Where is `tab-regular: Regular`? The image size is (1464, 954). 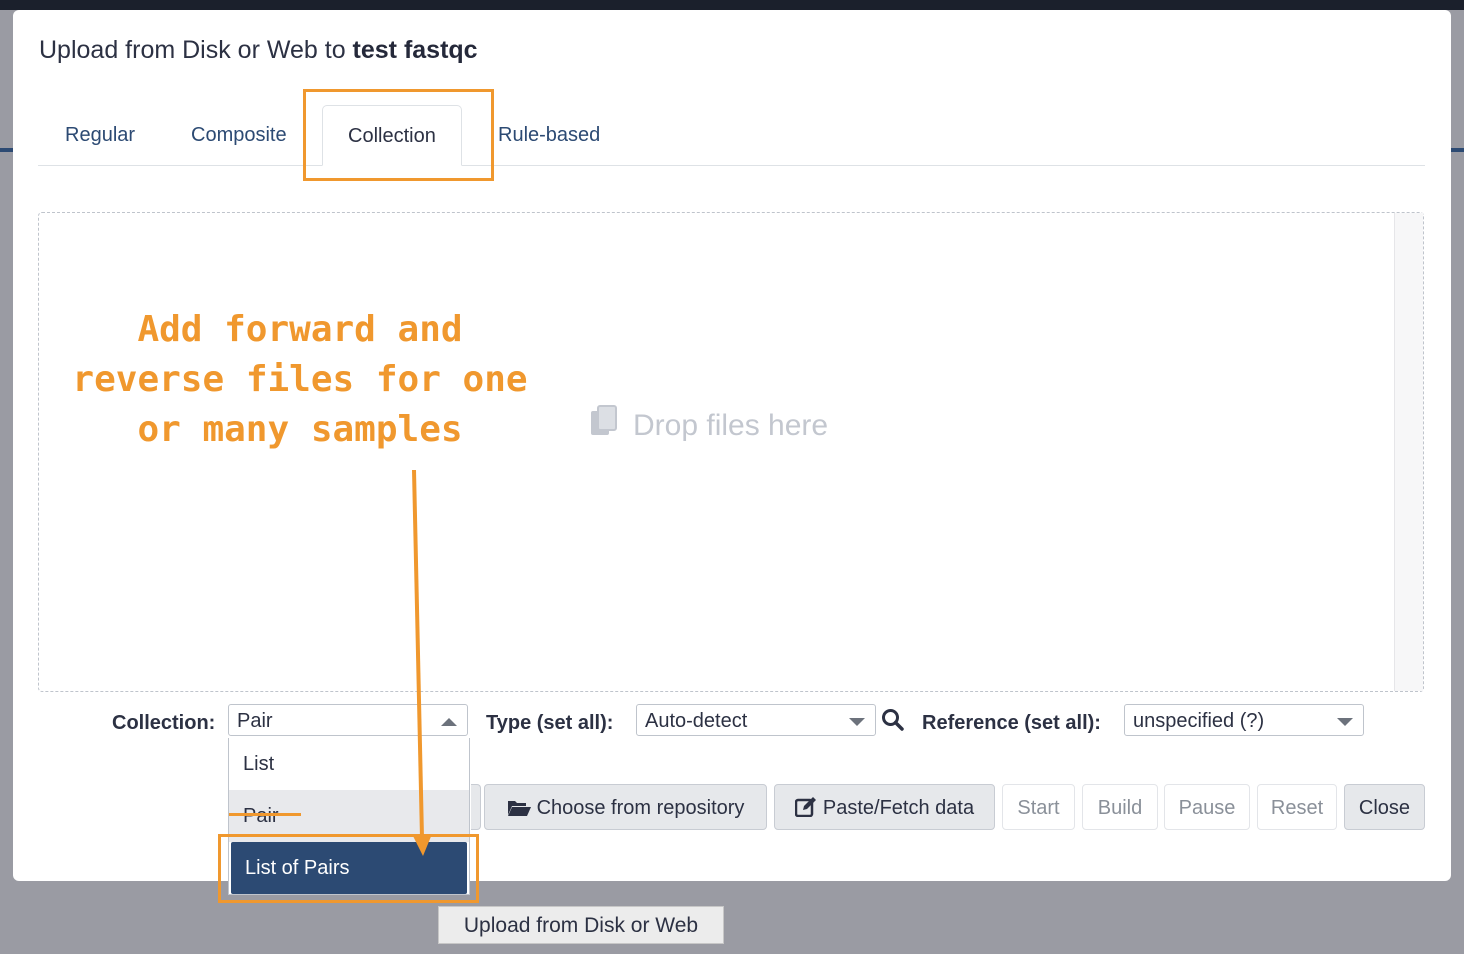
tab-regular: Regular is located at coordinates (100, 135).